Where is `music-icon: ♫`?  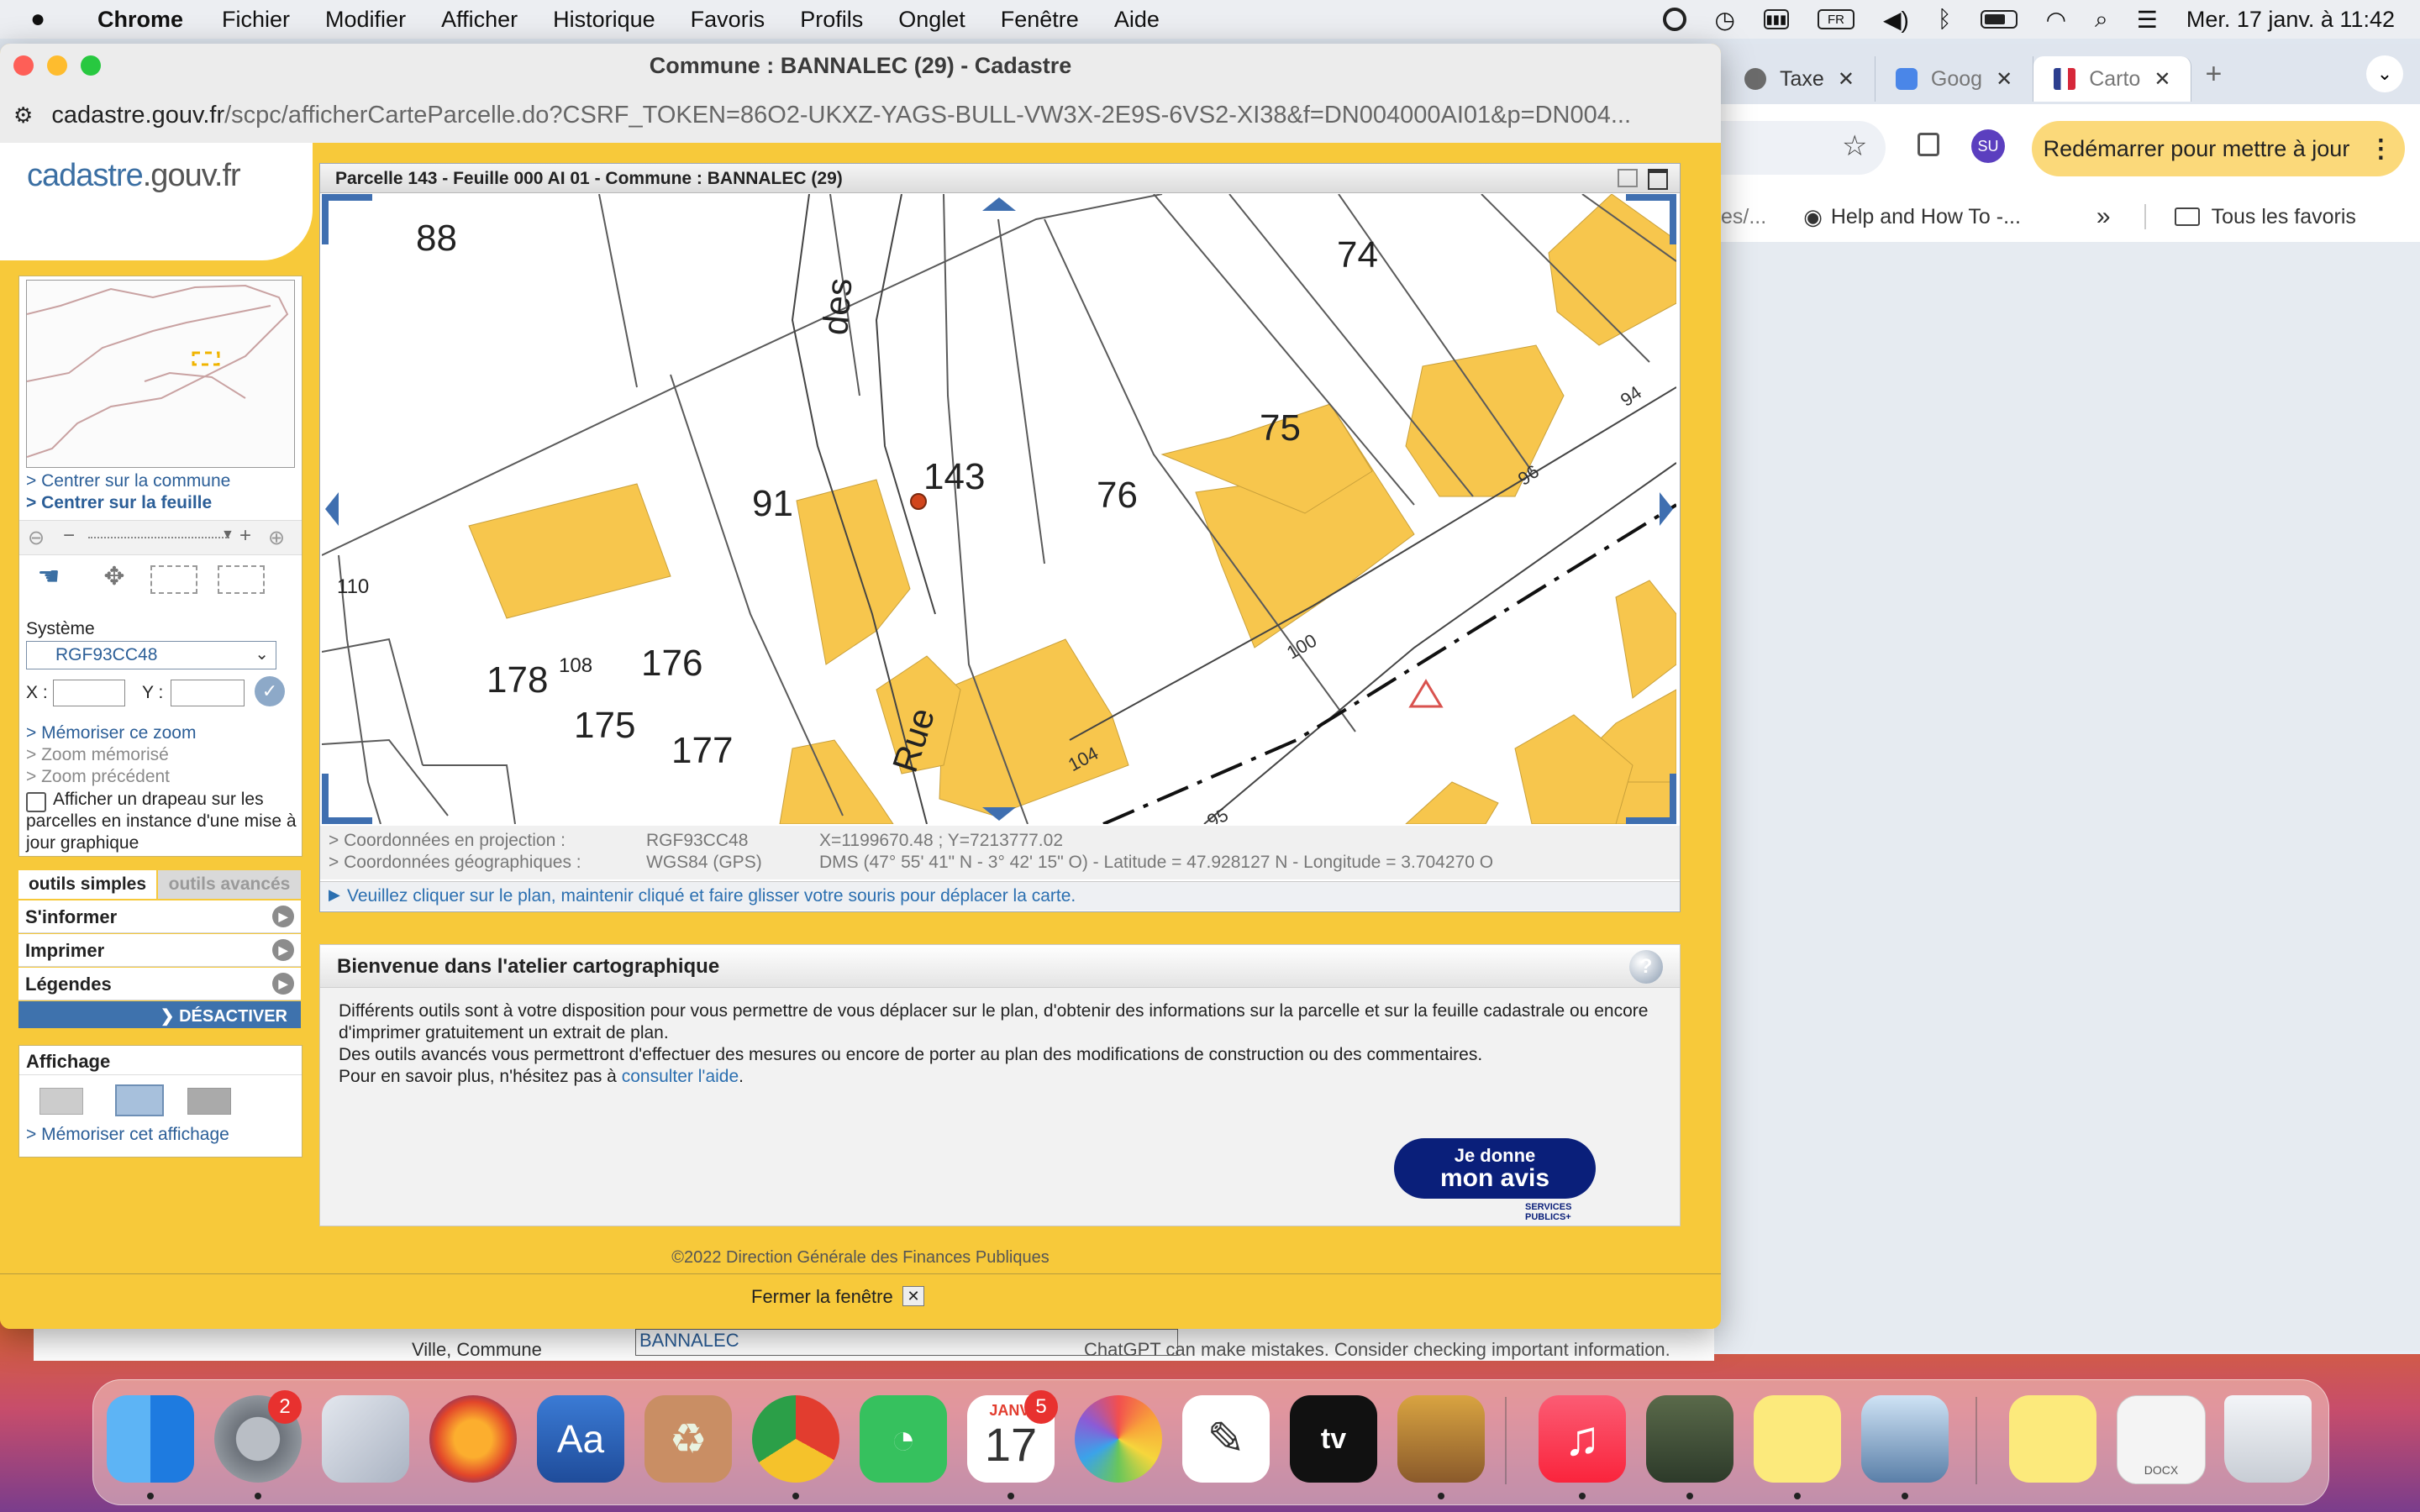
music-icon: ♫ is located at coordinates (1583, 1439).